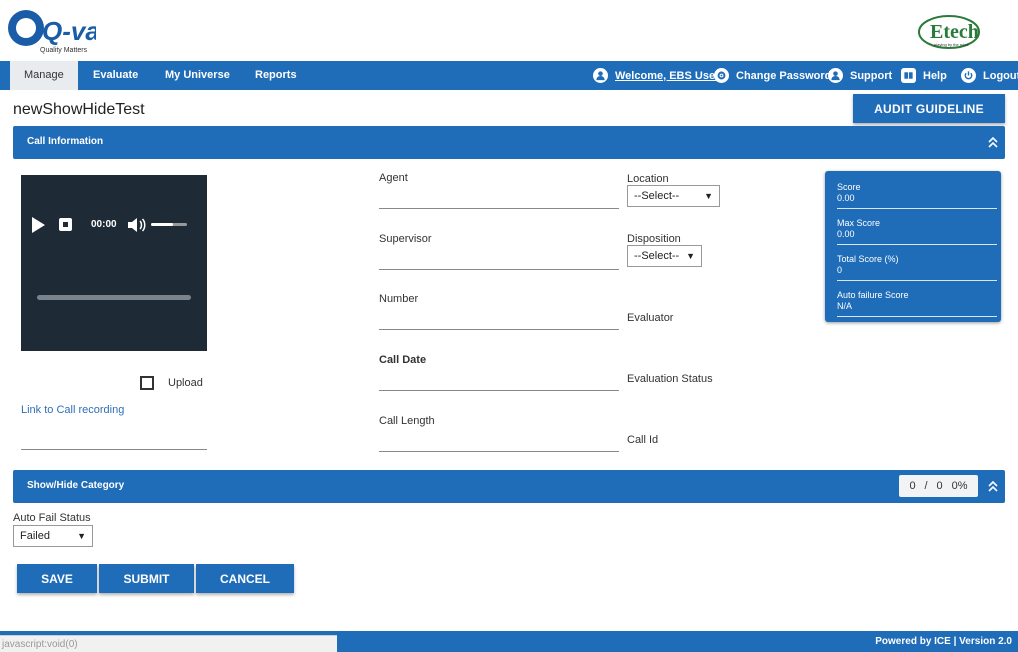  I want to click on supervisor-input, so click(499, 260).